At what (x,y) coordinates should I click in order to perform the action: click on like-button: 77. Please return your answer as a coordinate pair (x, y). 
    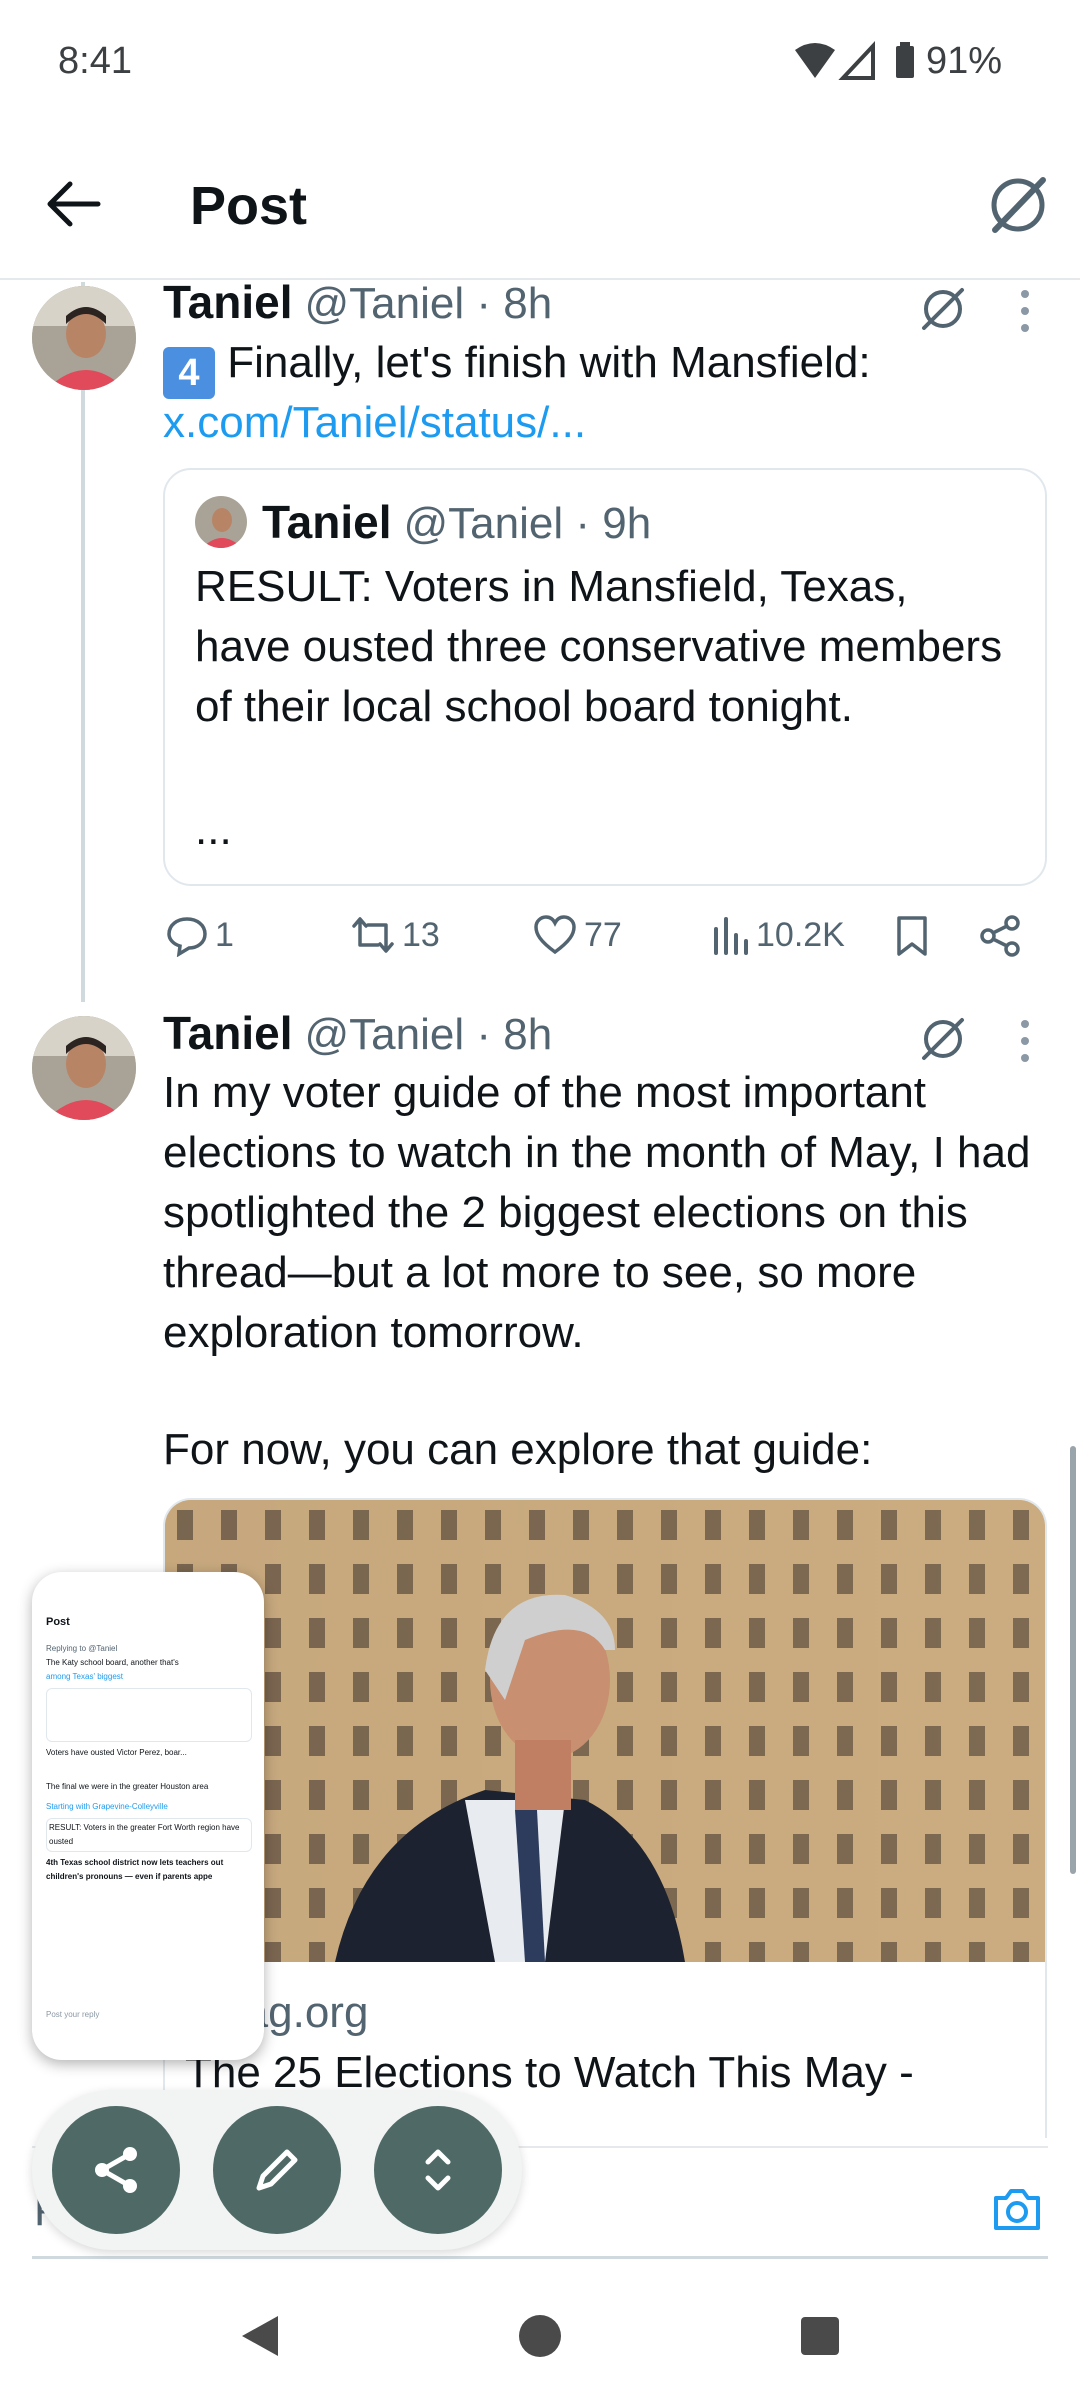
    Looking at the image, I should click on (577, 935).